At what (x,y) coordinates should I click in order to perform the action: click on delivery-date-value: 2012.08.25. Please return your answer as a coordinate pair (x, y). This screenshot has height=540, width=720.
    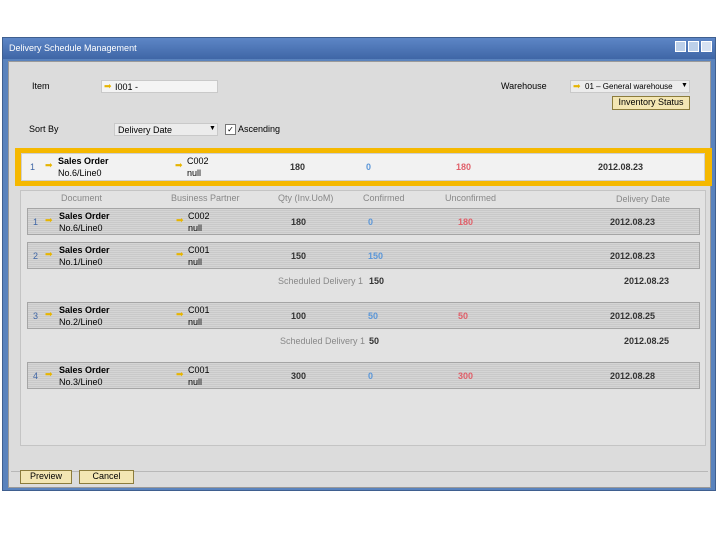
    Looking at the image, I should click on (633, 316).